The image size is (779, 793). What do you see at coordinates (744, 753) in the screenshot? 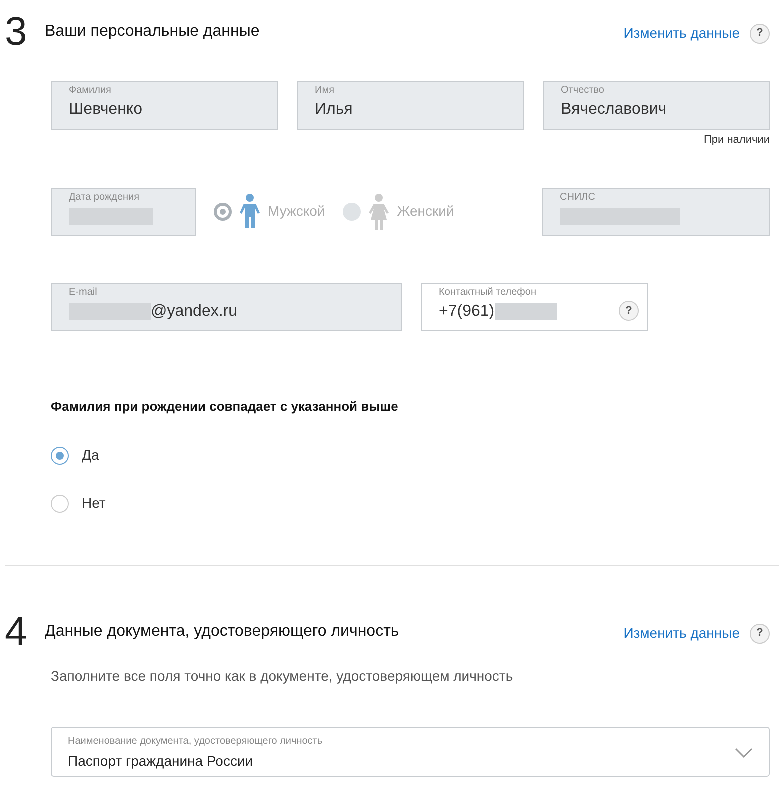
I see `chevron-down-icon` at bounding box center [744, 753].